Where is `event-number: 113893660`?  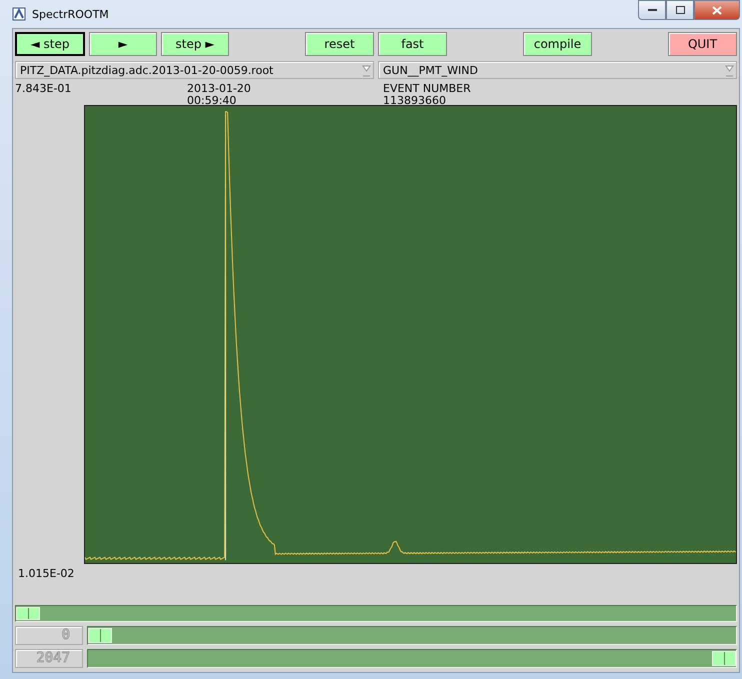 event-number: 113893660 is located at coordinates (415, 101).